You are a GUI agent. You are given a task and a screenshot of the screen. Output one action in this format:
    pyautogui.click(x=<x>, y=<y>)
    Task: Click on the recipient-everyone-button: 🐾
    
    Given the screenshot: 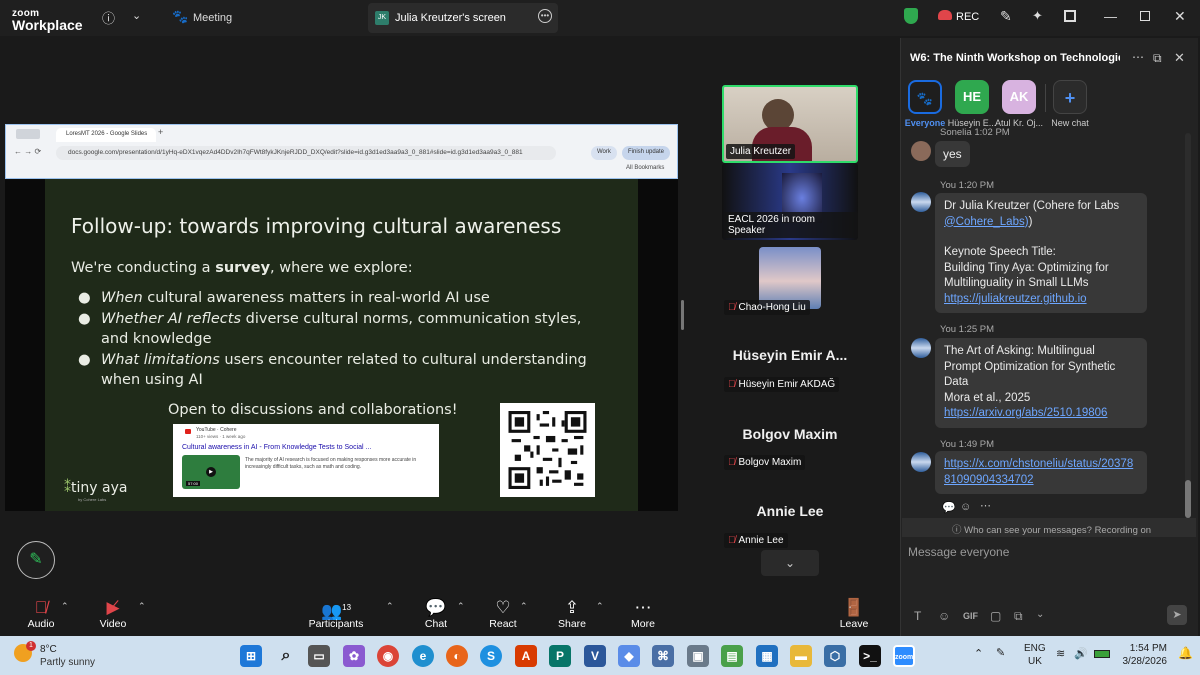 What is the action you would take?
    pyautogui.click(x=925, y=97)
    